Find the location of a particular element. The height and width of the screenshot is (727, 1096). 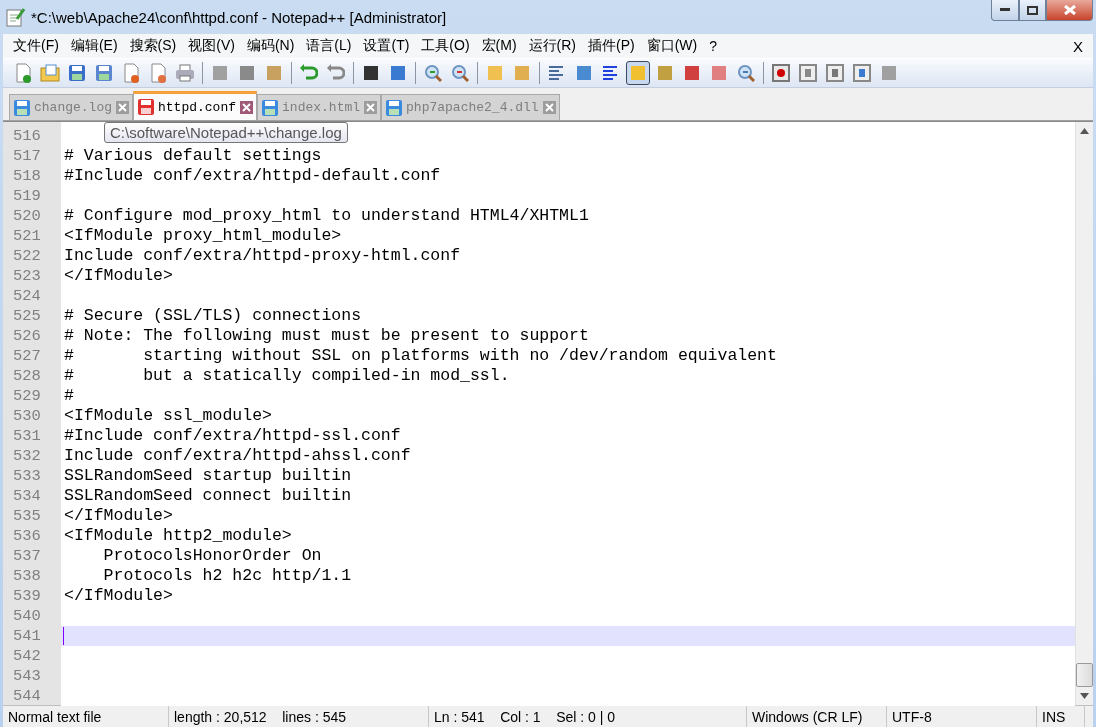

close-all-icon is located at coordinates (158, 73).